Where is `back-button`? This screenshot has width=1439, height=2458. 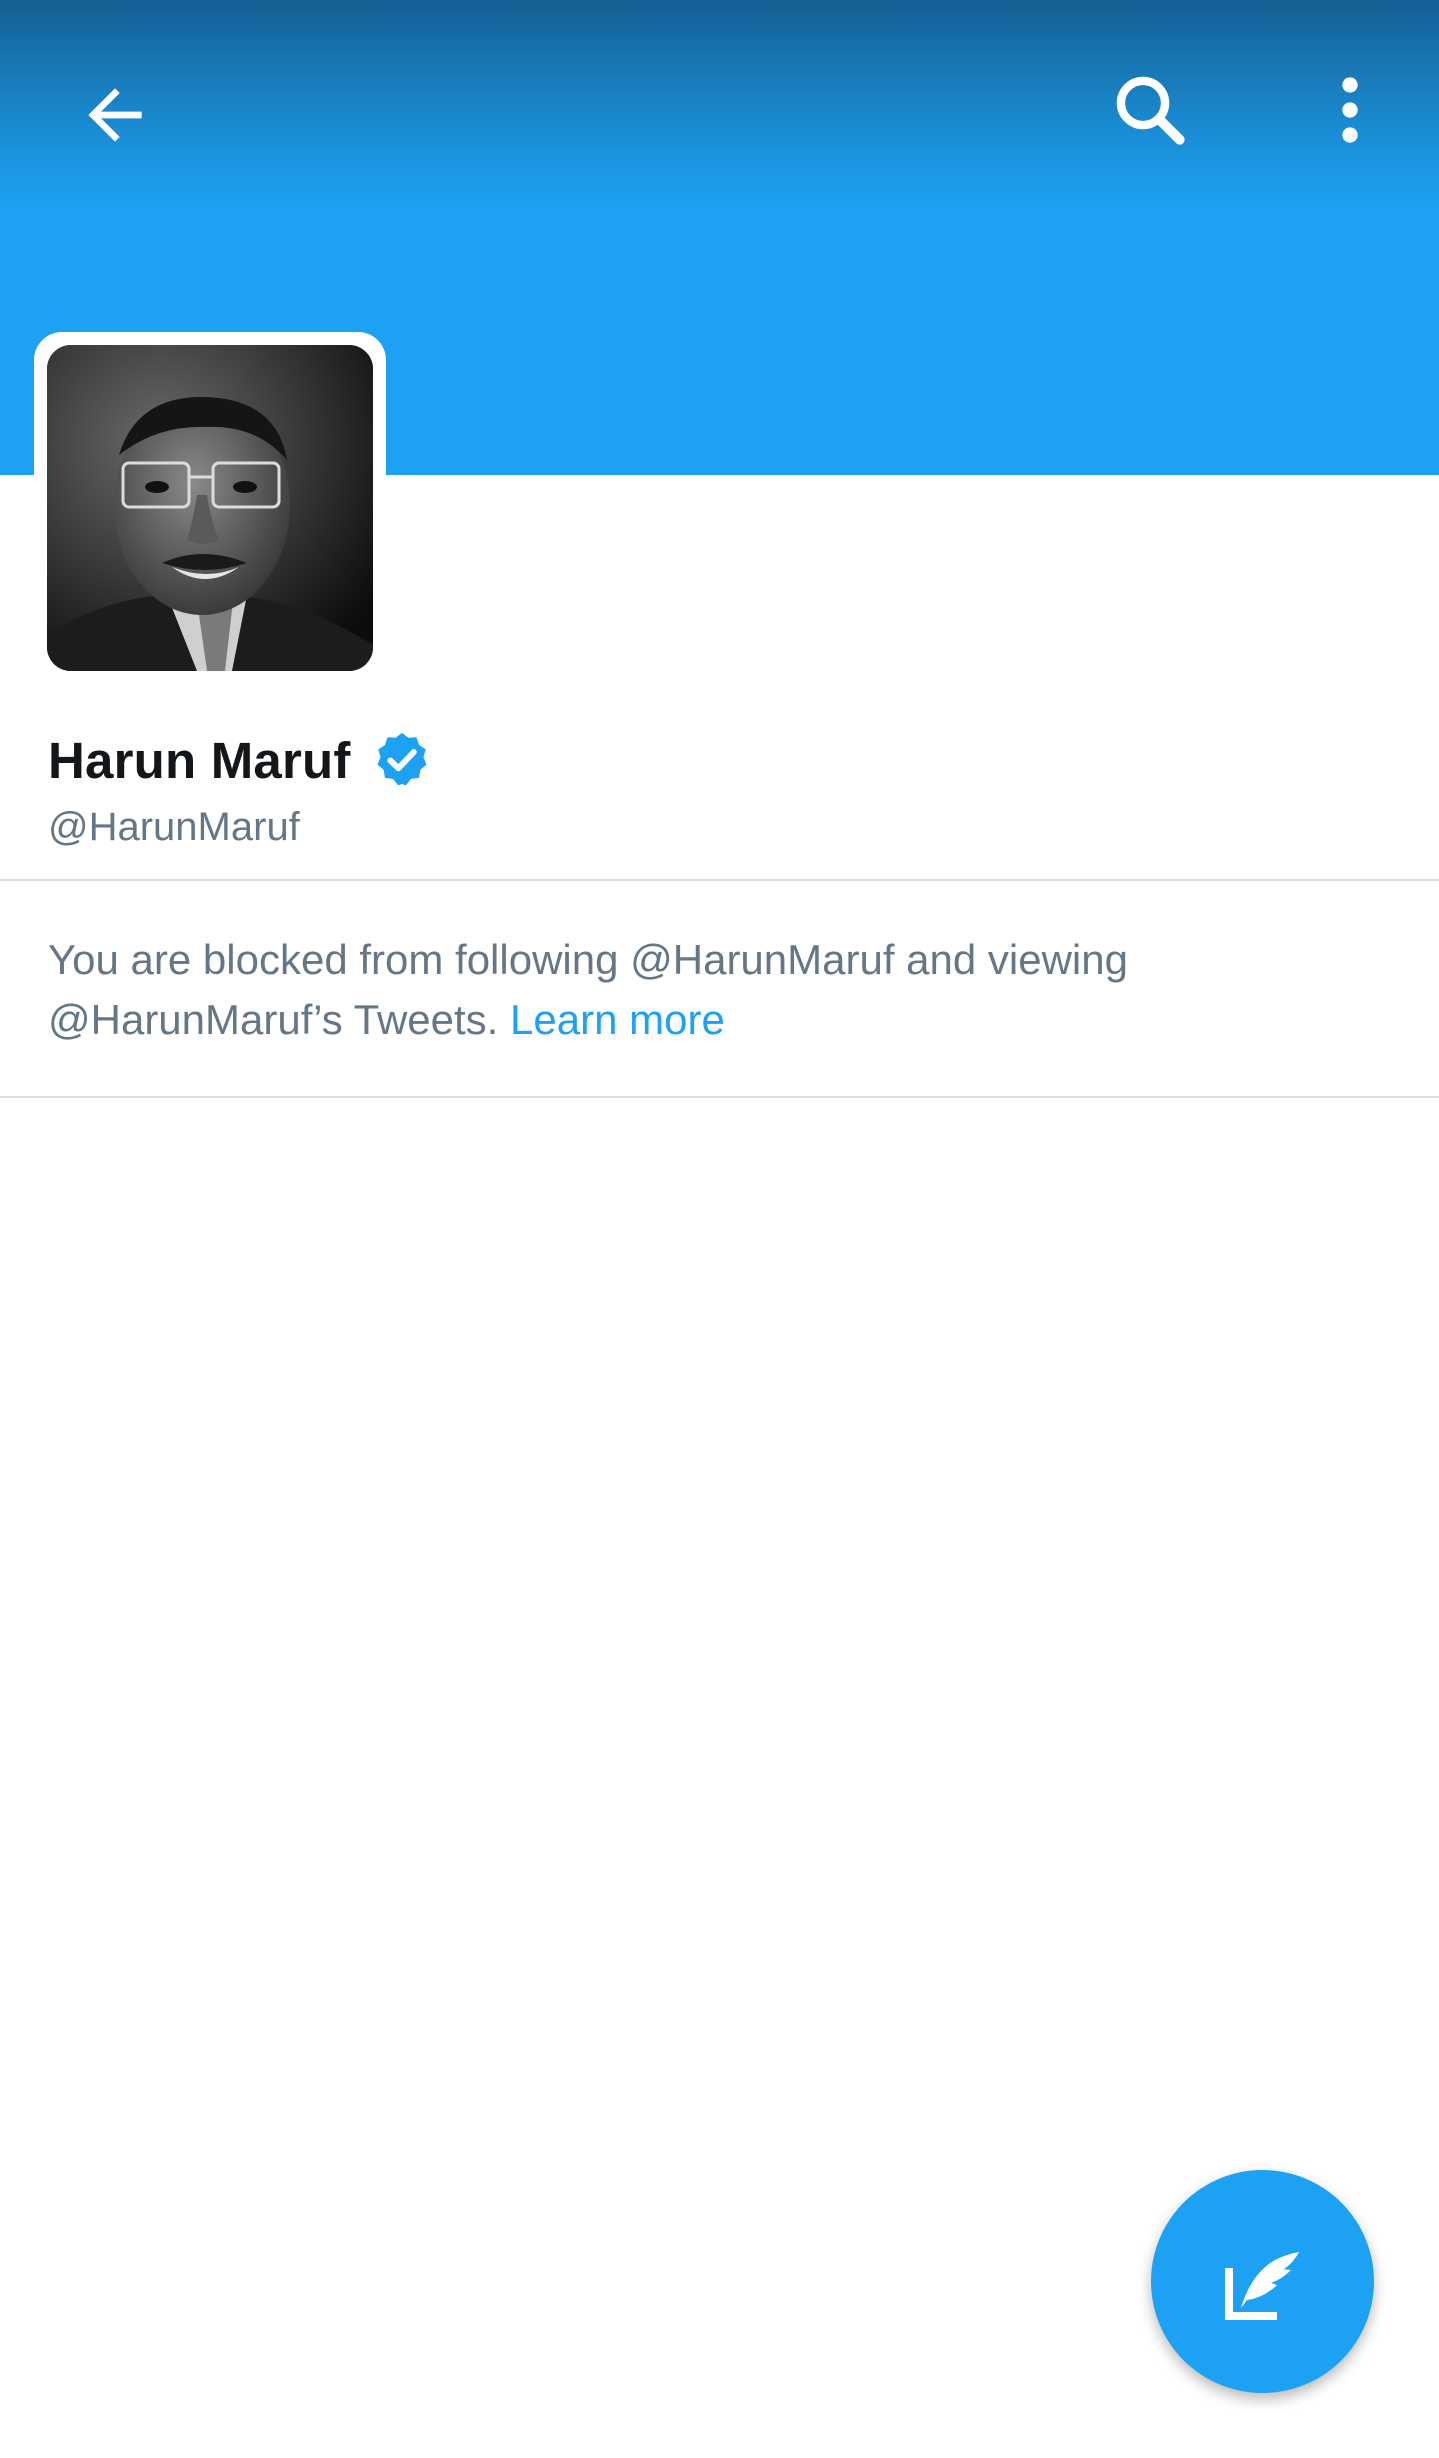 back-button is located at coordinates (115, 115).